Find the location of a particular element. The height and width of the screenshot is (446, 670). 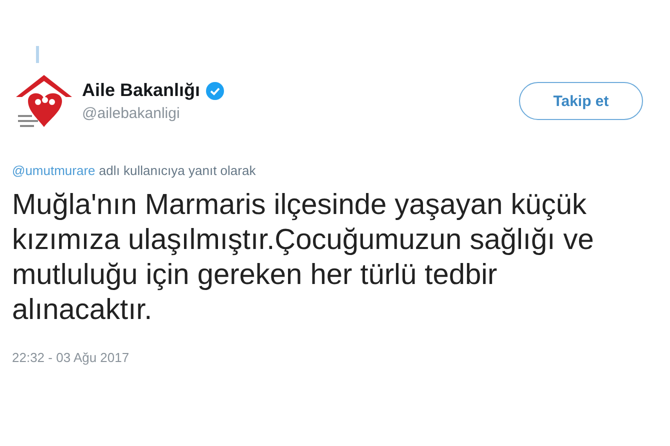

reply-context: @umutmurare adlı kullanıcıya yanıt olarak is located at coordinates (134, 170).